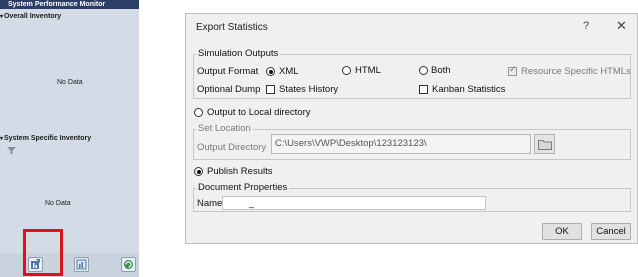 The width and height of the screenshot is (638, 277). Describe the element at coordinates (238, 53) in the screenshot. I see `simulation-outputs-label: Simulation Outputs` at that location.